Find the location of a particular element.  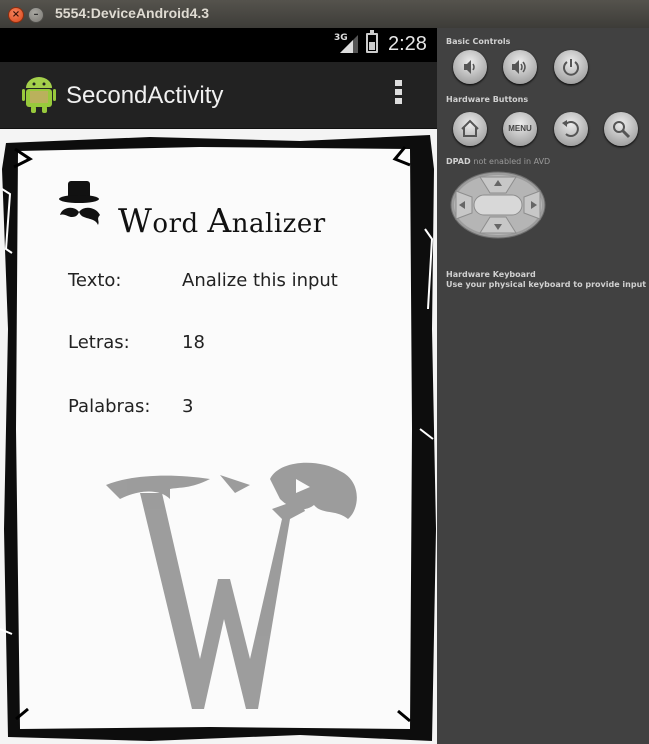

basic-controls-title: Basic Controls is located at coordinates (478, 41).